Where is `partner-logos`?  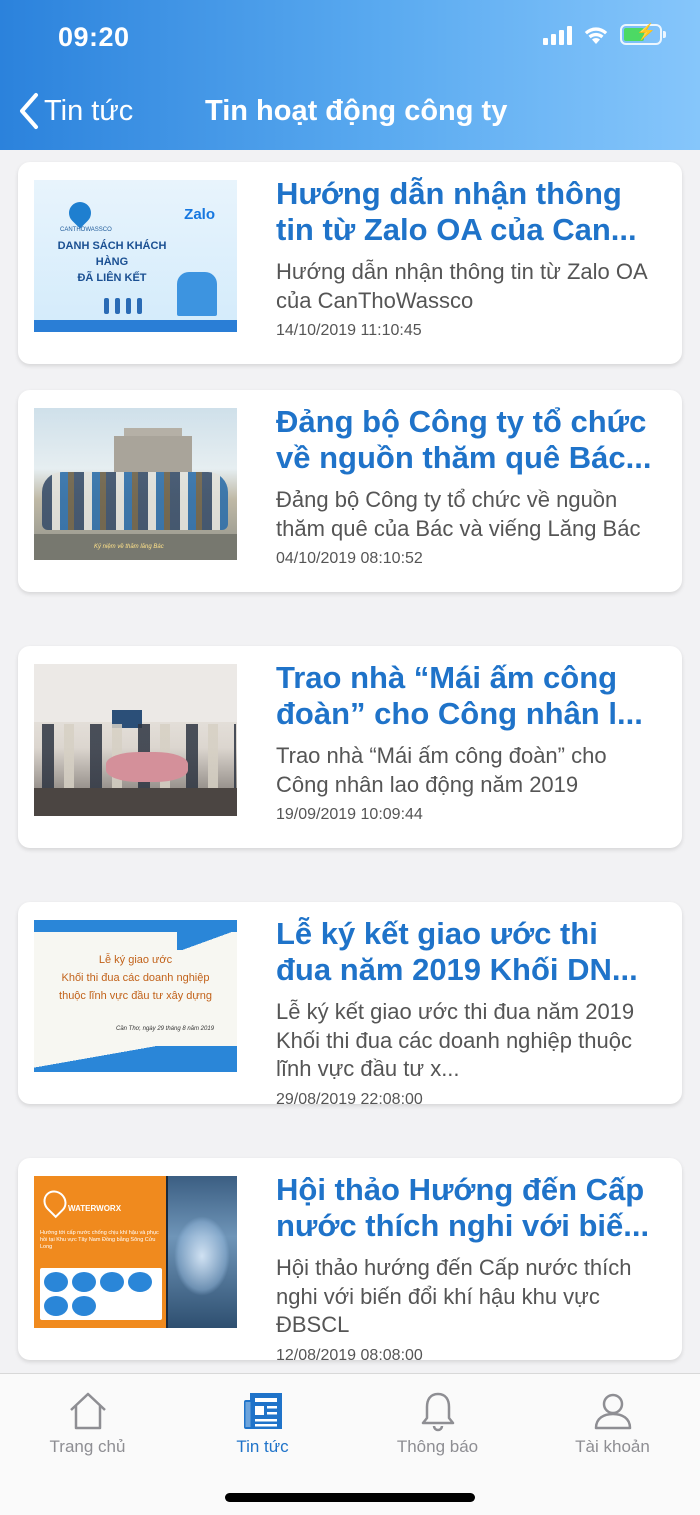 partner-logos is located at coordinates (101, 1294).